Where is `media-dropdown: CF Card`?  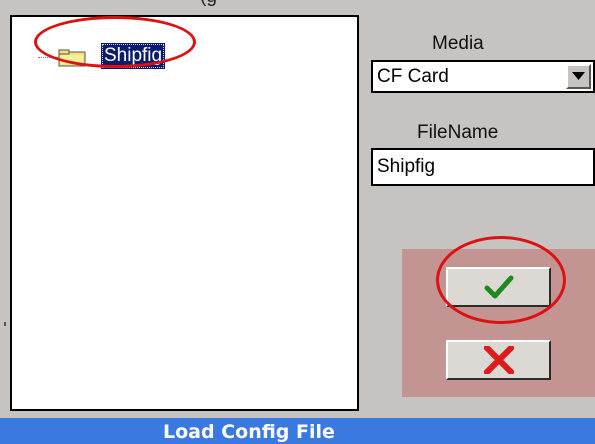 media-dropdown: CF Card is located at coordinates (483, 76).